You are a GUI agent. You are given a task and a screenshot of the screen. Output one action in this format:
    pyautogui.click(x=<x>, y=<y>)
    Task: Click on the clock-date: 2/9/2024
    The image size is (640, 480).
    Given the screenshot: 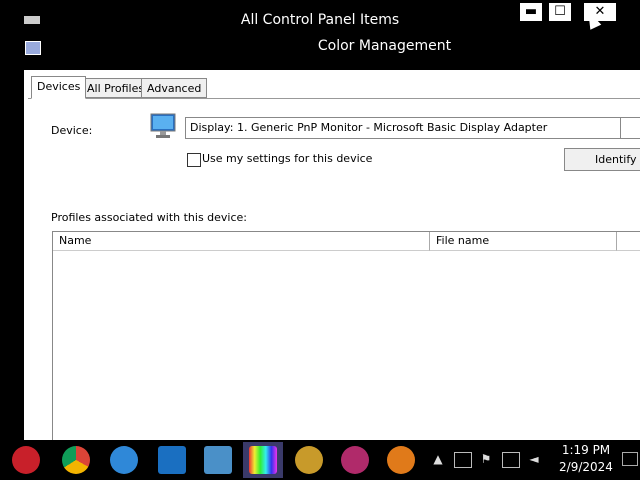 What is the action you would take?
    pyautogui.click(x=586, y=467)
    